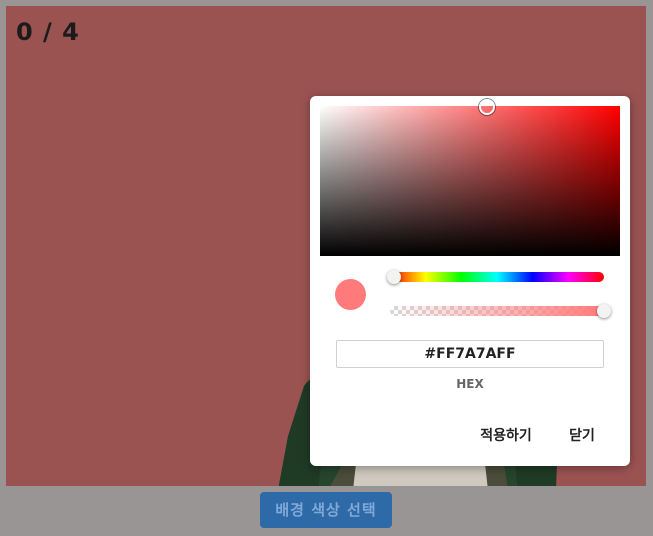 The width and height of the screenshot is (653, 536). Describe the element at coordinates (582, 436) in the screenshot. I see `close-button: 닫기` at that location.